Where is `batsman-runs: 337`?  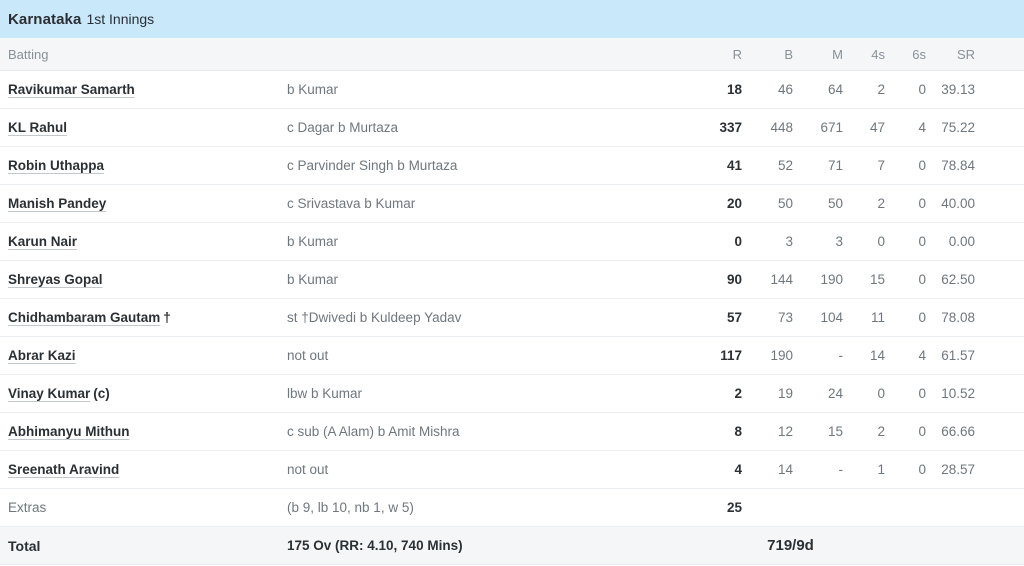 batsman-runs: 337 is located at coordinates (730, 127).